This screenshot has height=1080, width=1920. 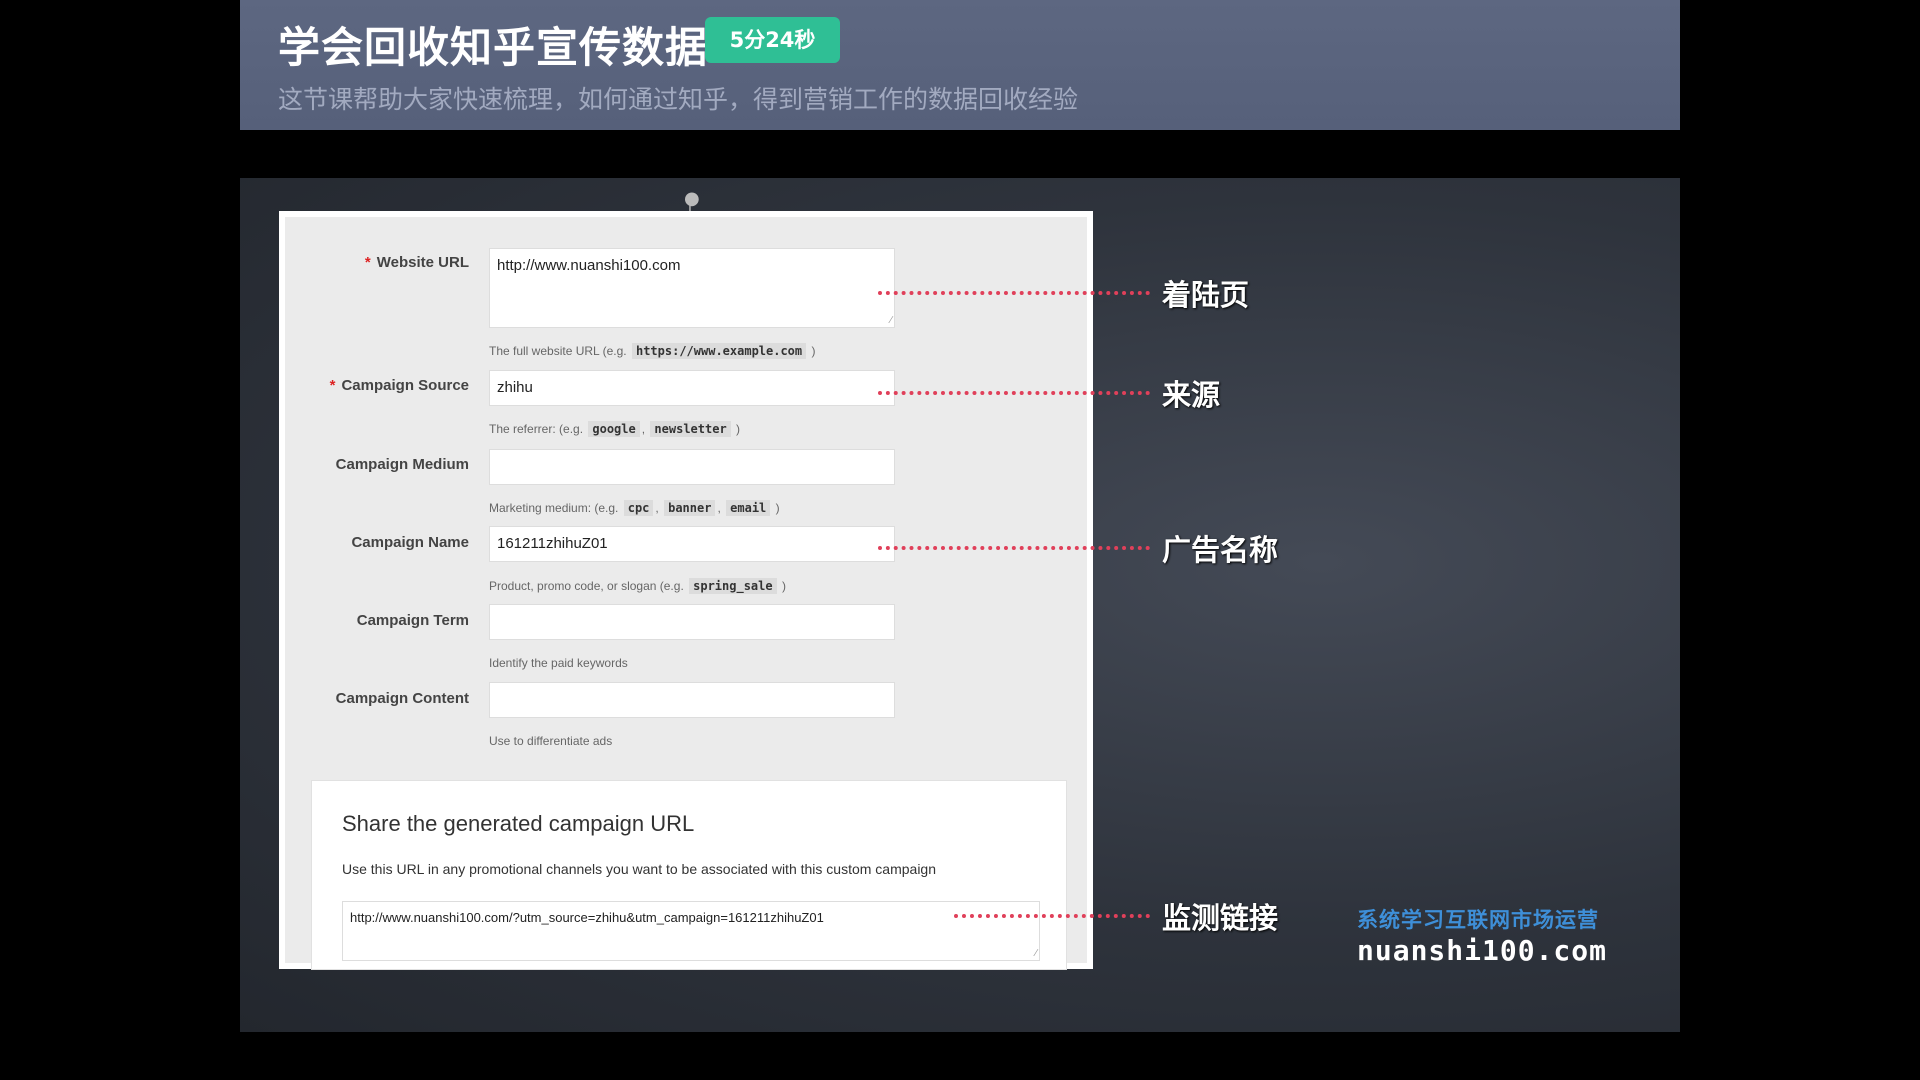 What do you see at coordinates (1220, 550) in the screenshot?
I see `callout-ad-name: 广告名称` at bounding box center [1220, 550].